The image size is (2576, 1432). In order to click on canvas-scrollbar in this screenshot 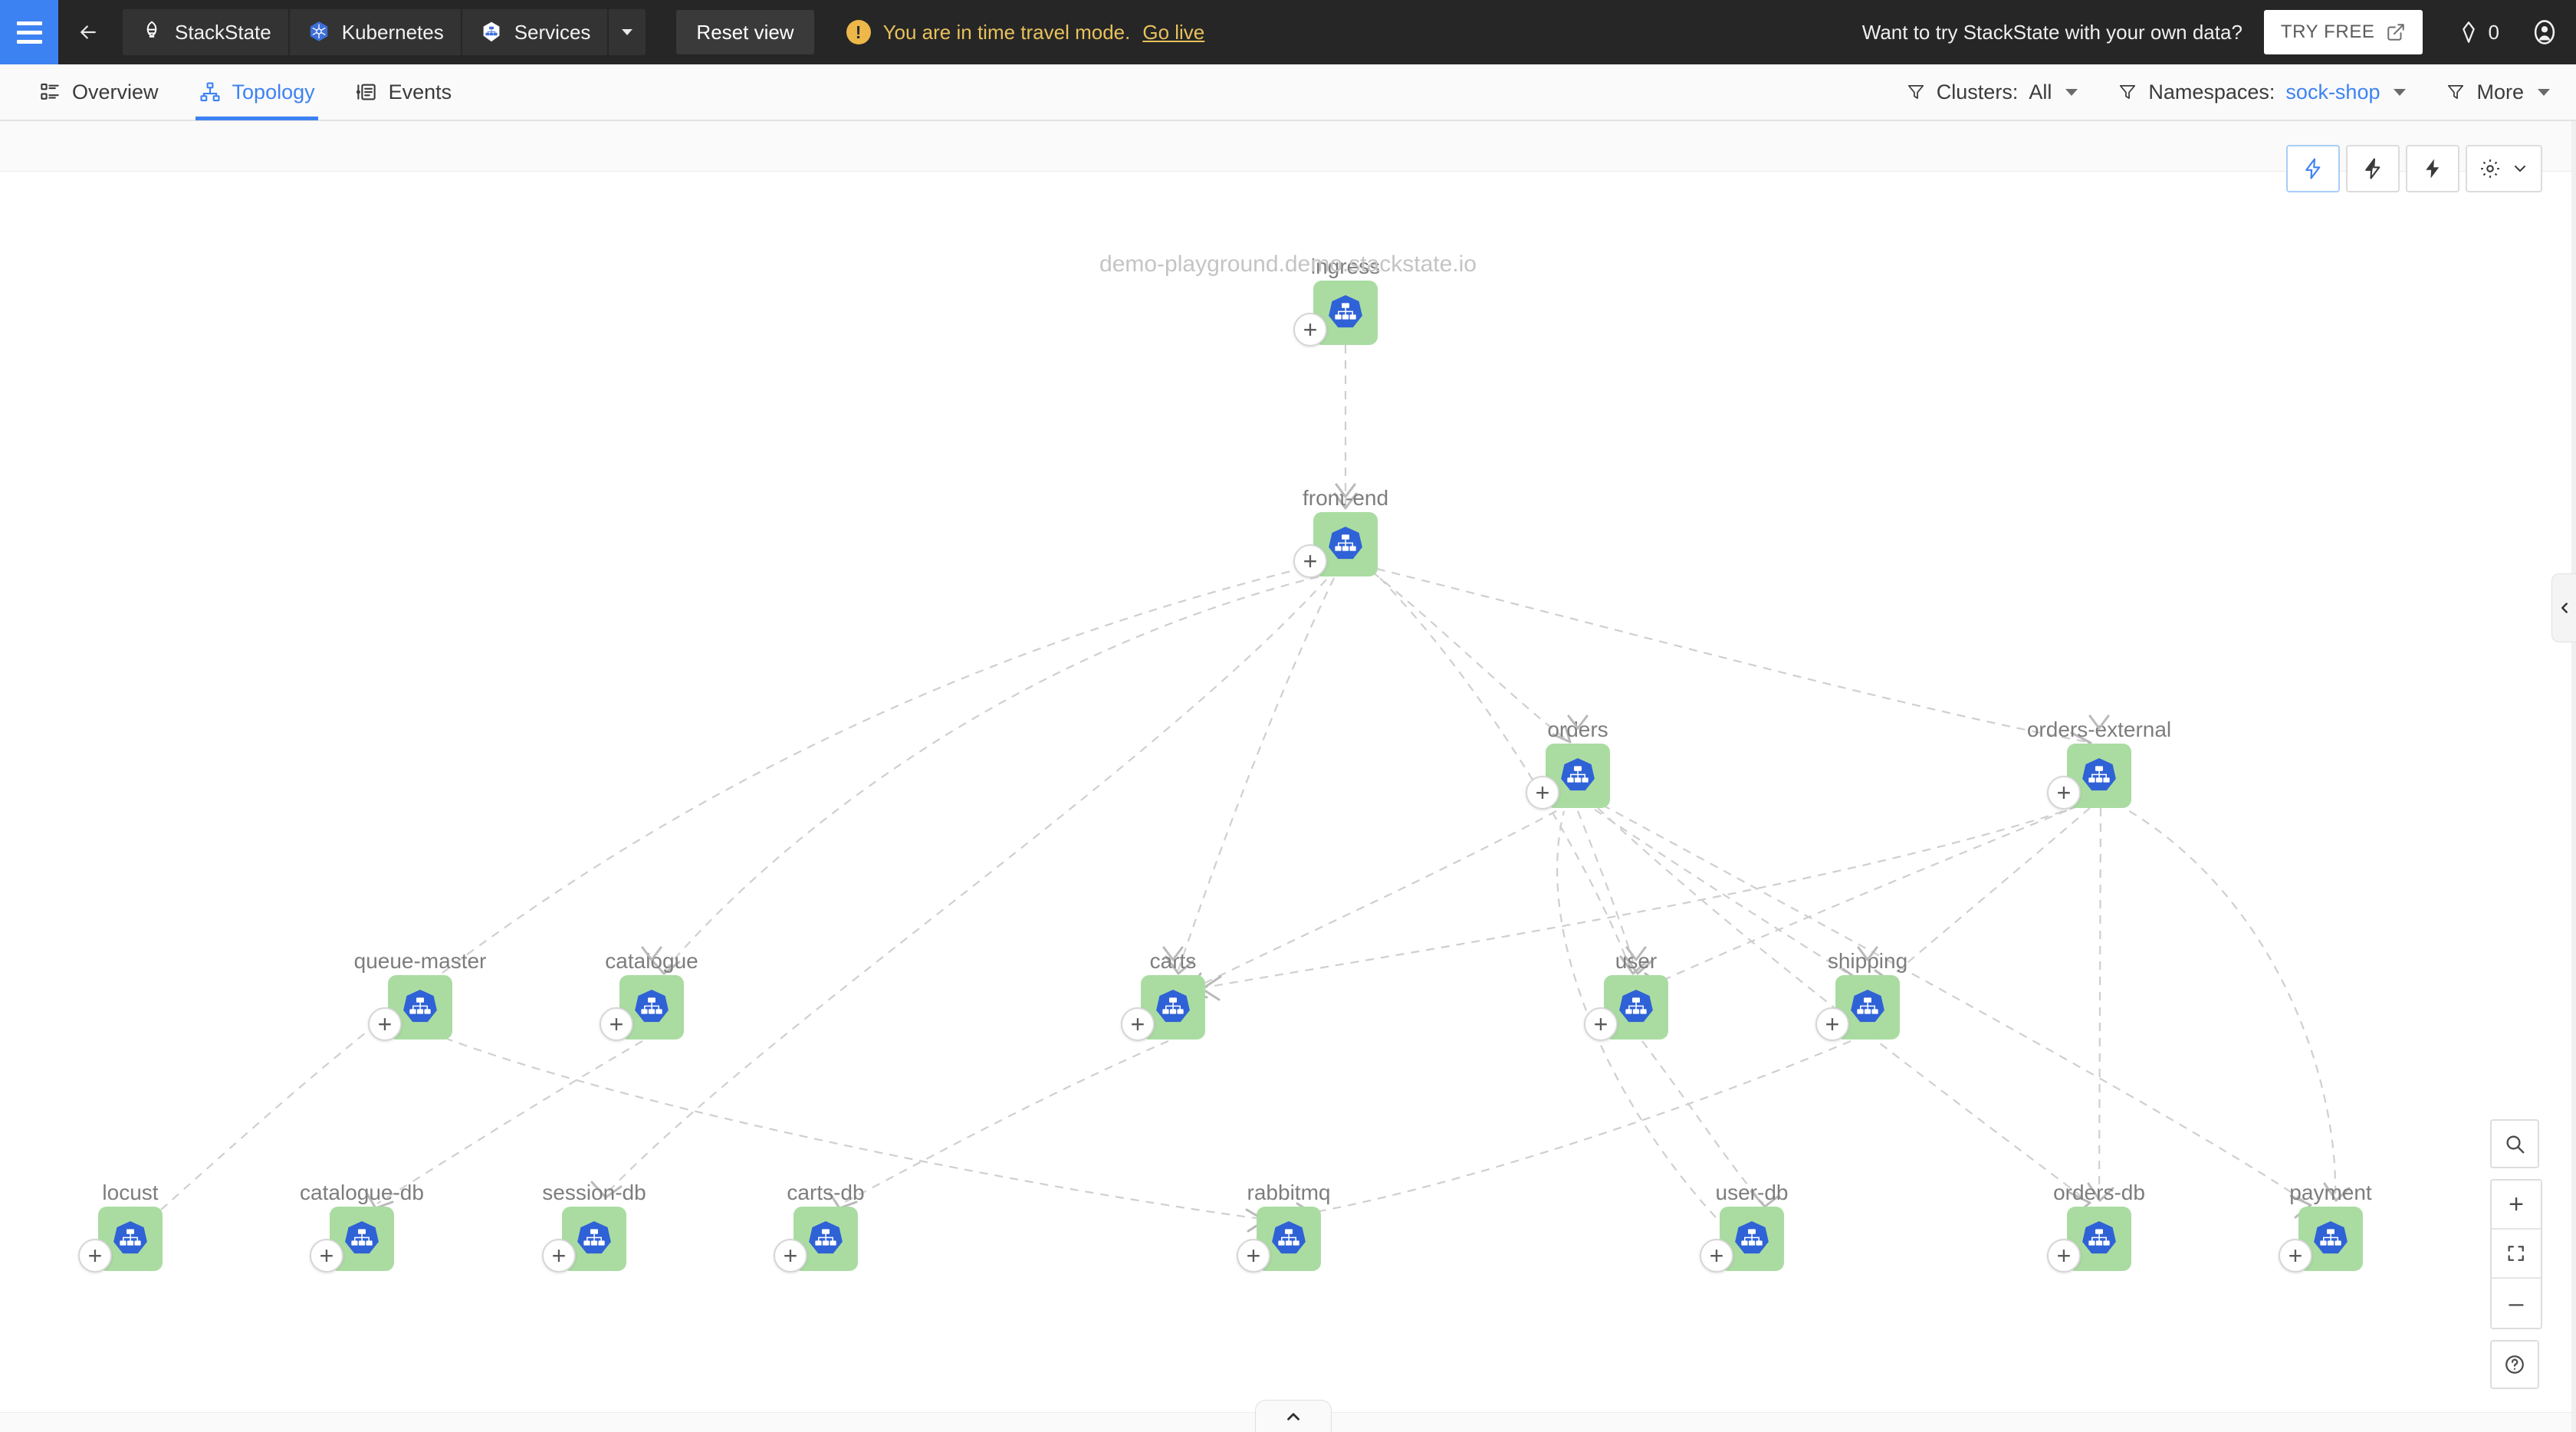, I will do `click(2573, 776)`.